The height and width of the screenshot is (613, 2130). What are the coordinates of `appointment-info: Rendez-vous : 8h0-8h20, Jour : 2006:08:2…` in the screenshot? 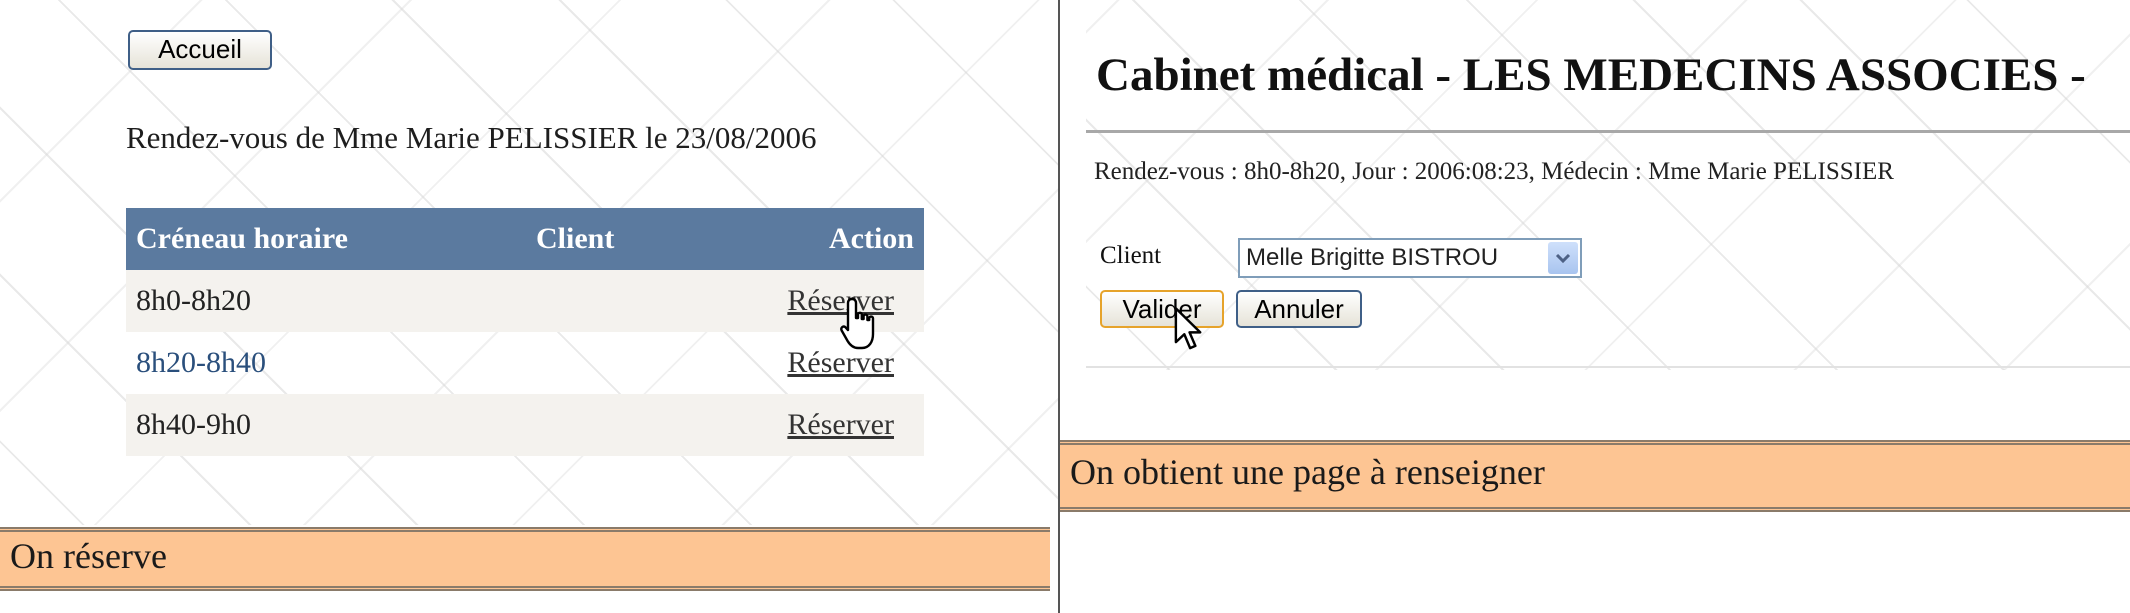 It's located at (1494, 171).